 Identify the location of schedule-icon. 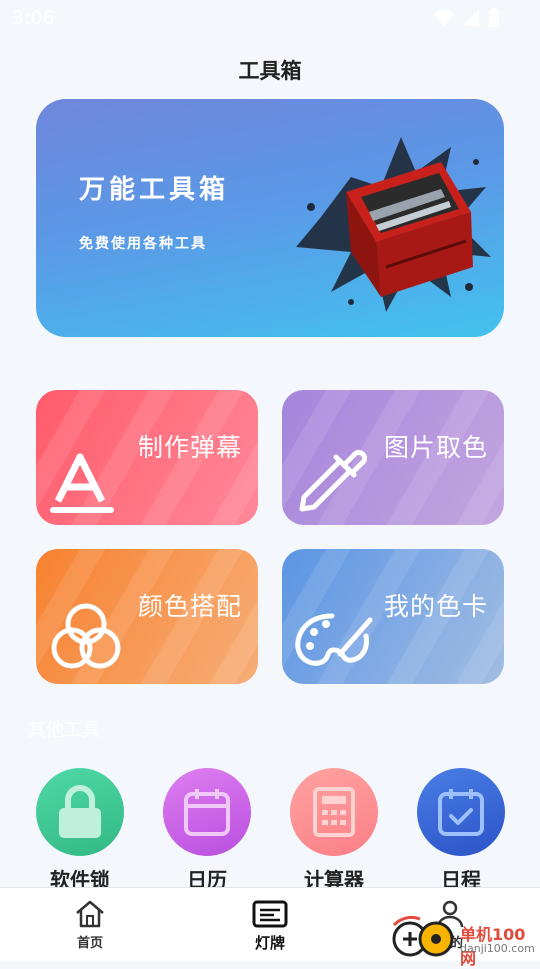
(461, 812).